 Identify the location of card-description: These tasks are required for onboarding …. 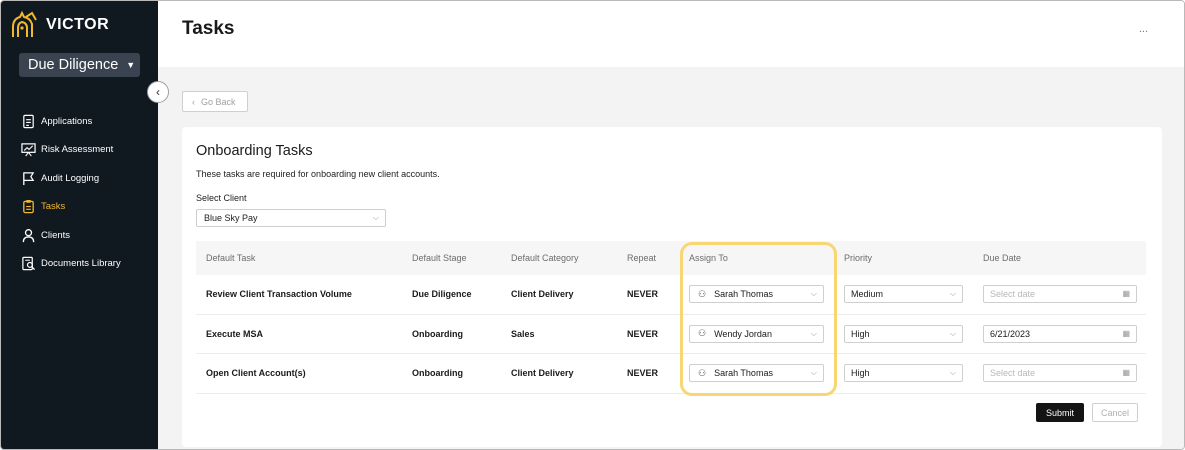
(318, 174).